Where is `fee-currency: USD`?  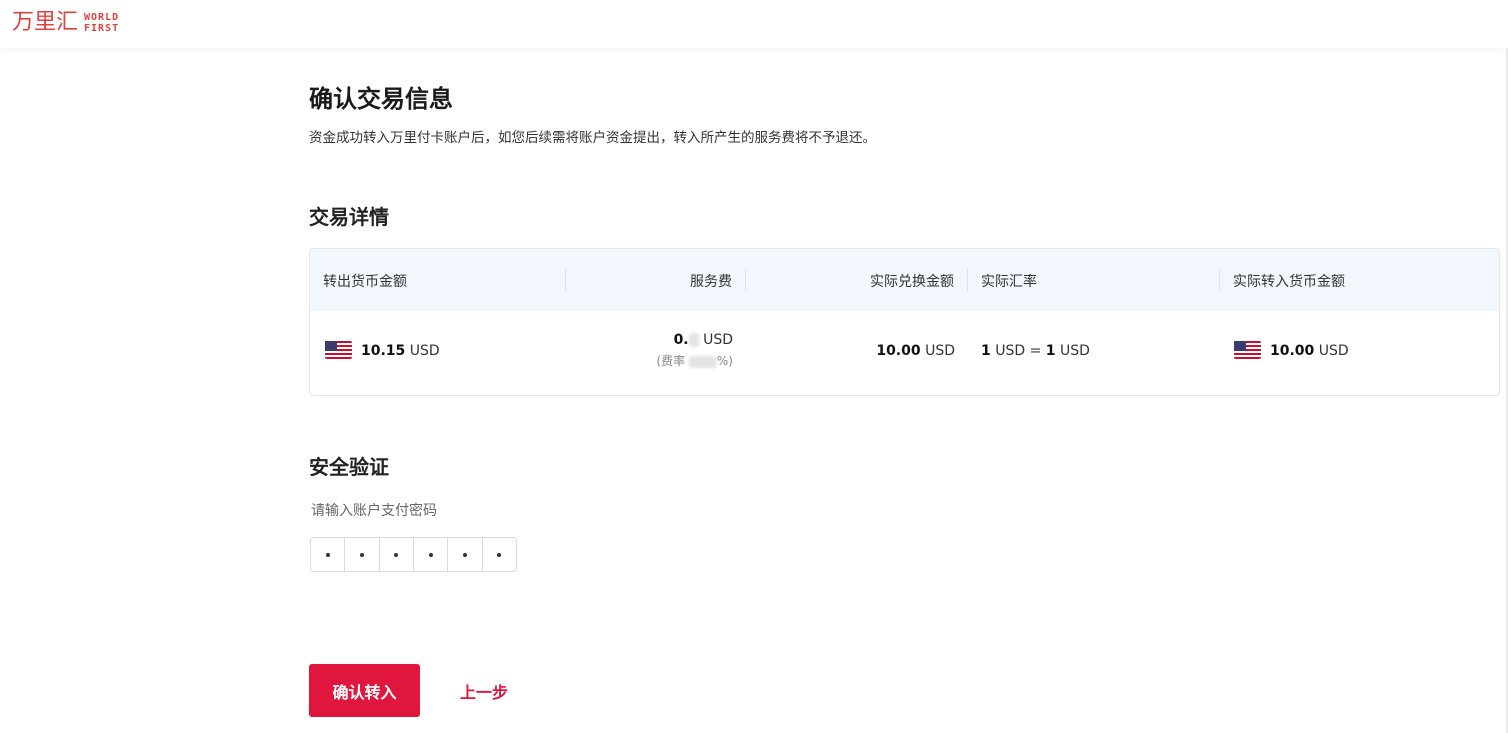 fee-currency: USD is located at coordinates (718, 340).